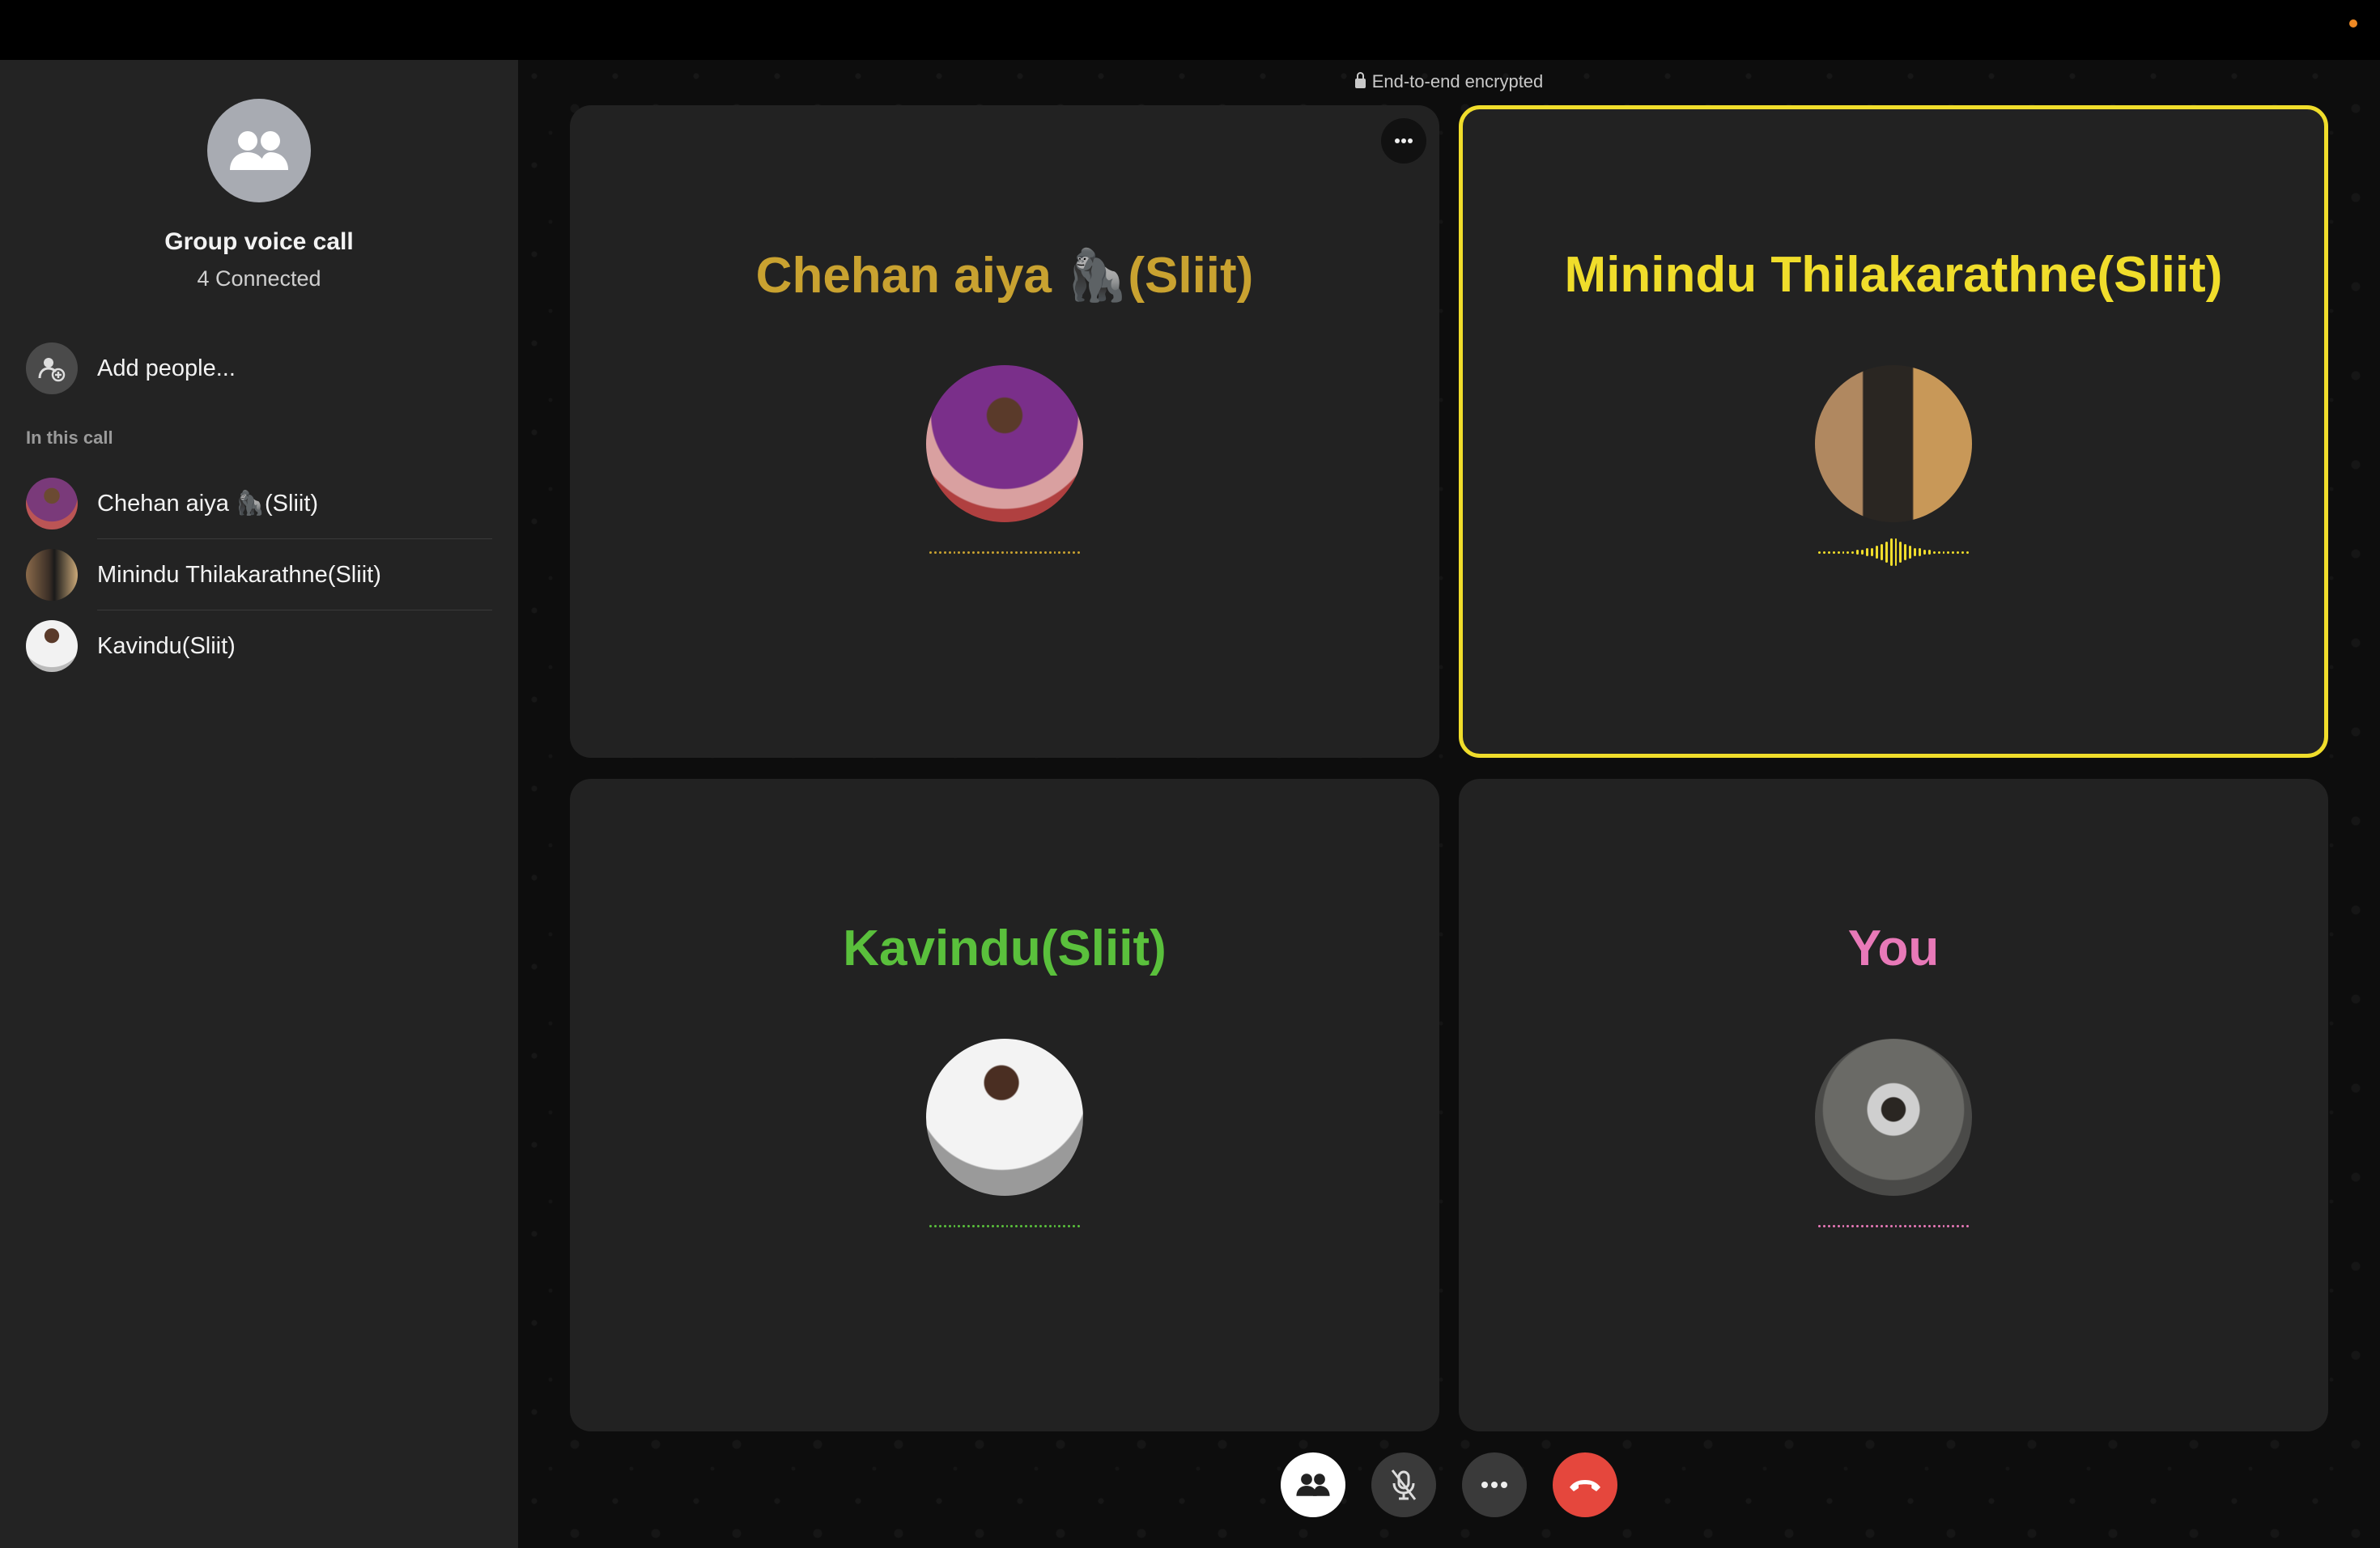 This screenshot has height=1548, width=2380. I want to click on more-options-button, so click(1494, 1485).